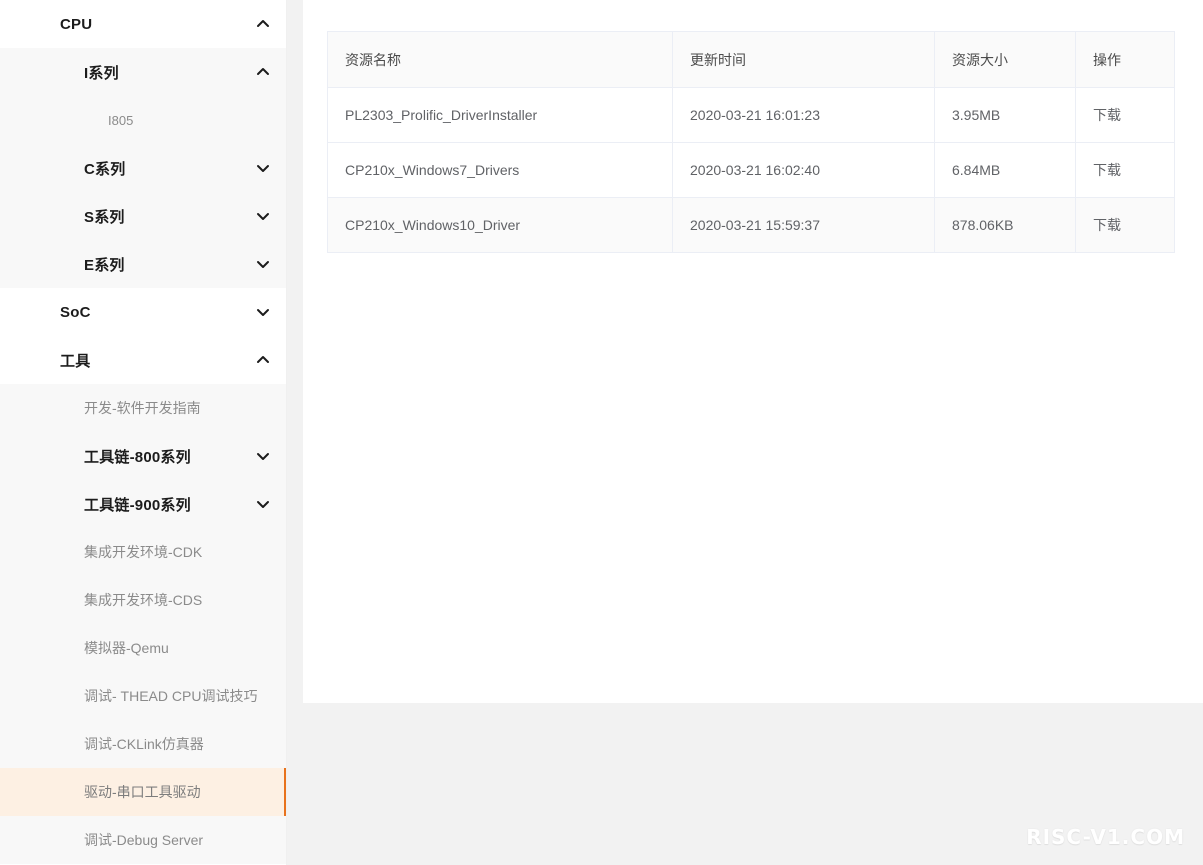  I want to click on column-header-updated: 更新时间, so click(803, 59).